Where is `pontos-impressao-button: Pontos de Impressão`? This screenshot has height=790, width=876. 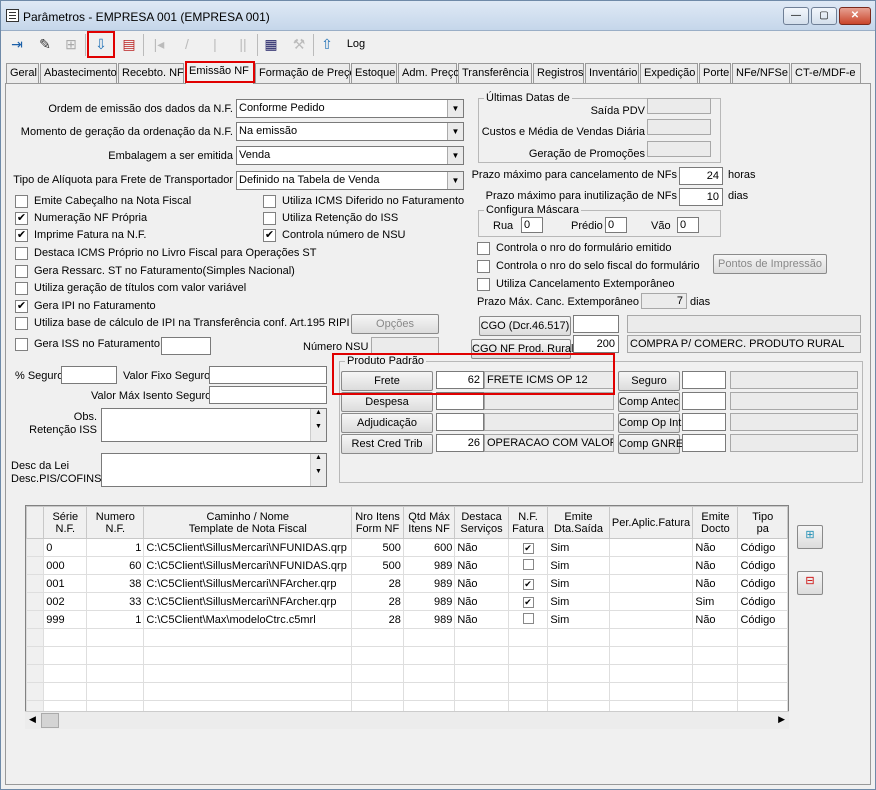
pontos-impressao-button: Pontos de Impressão is located at coordinates (770, 264).